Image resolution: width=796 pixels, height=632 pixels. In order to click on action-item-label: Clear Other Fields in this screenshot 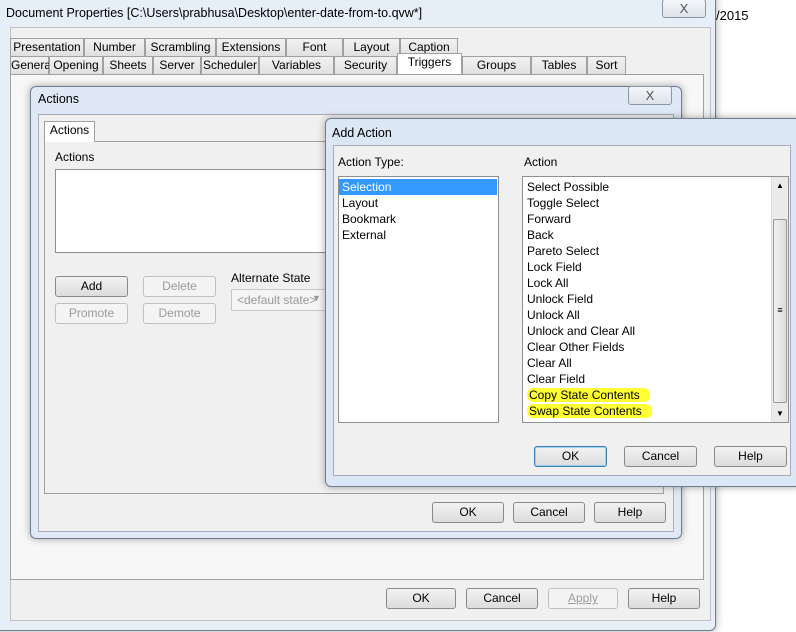, I will do `click(576, 347)`.